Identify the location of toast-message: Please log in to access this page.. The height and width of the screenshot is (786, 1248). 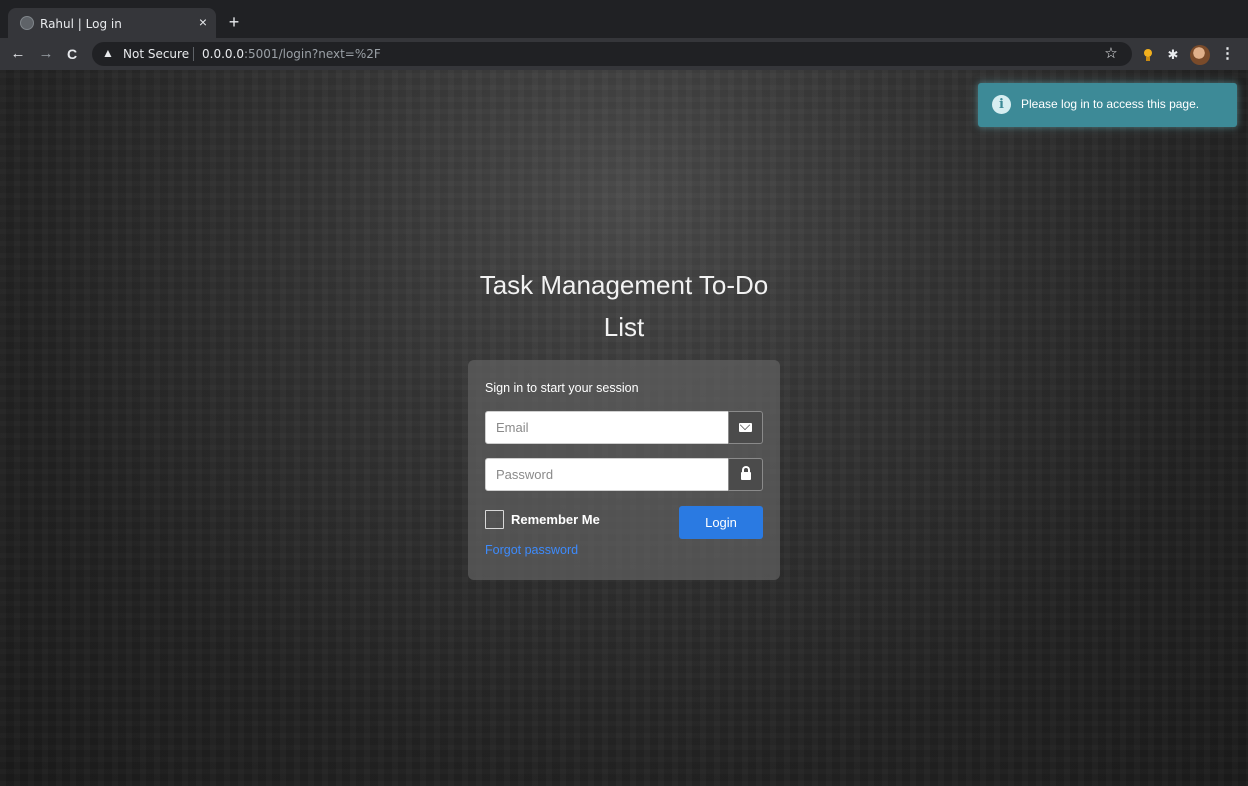
(1110, 104).